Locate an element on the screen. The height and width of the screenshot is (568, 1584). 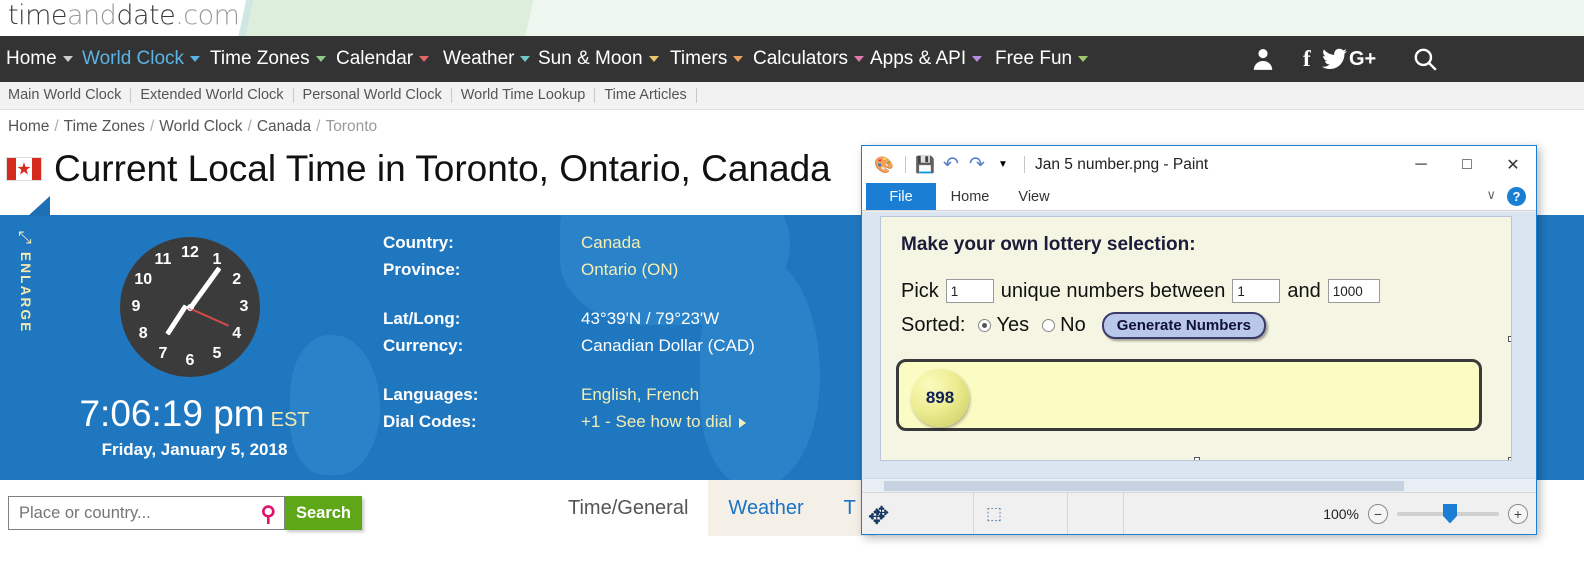
site-logo: timeanddate.com is located at coordinates (124, 15).